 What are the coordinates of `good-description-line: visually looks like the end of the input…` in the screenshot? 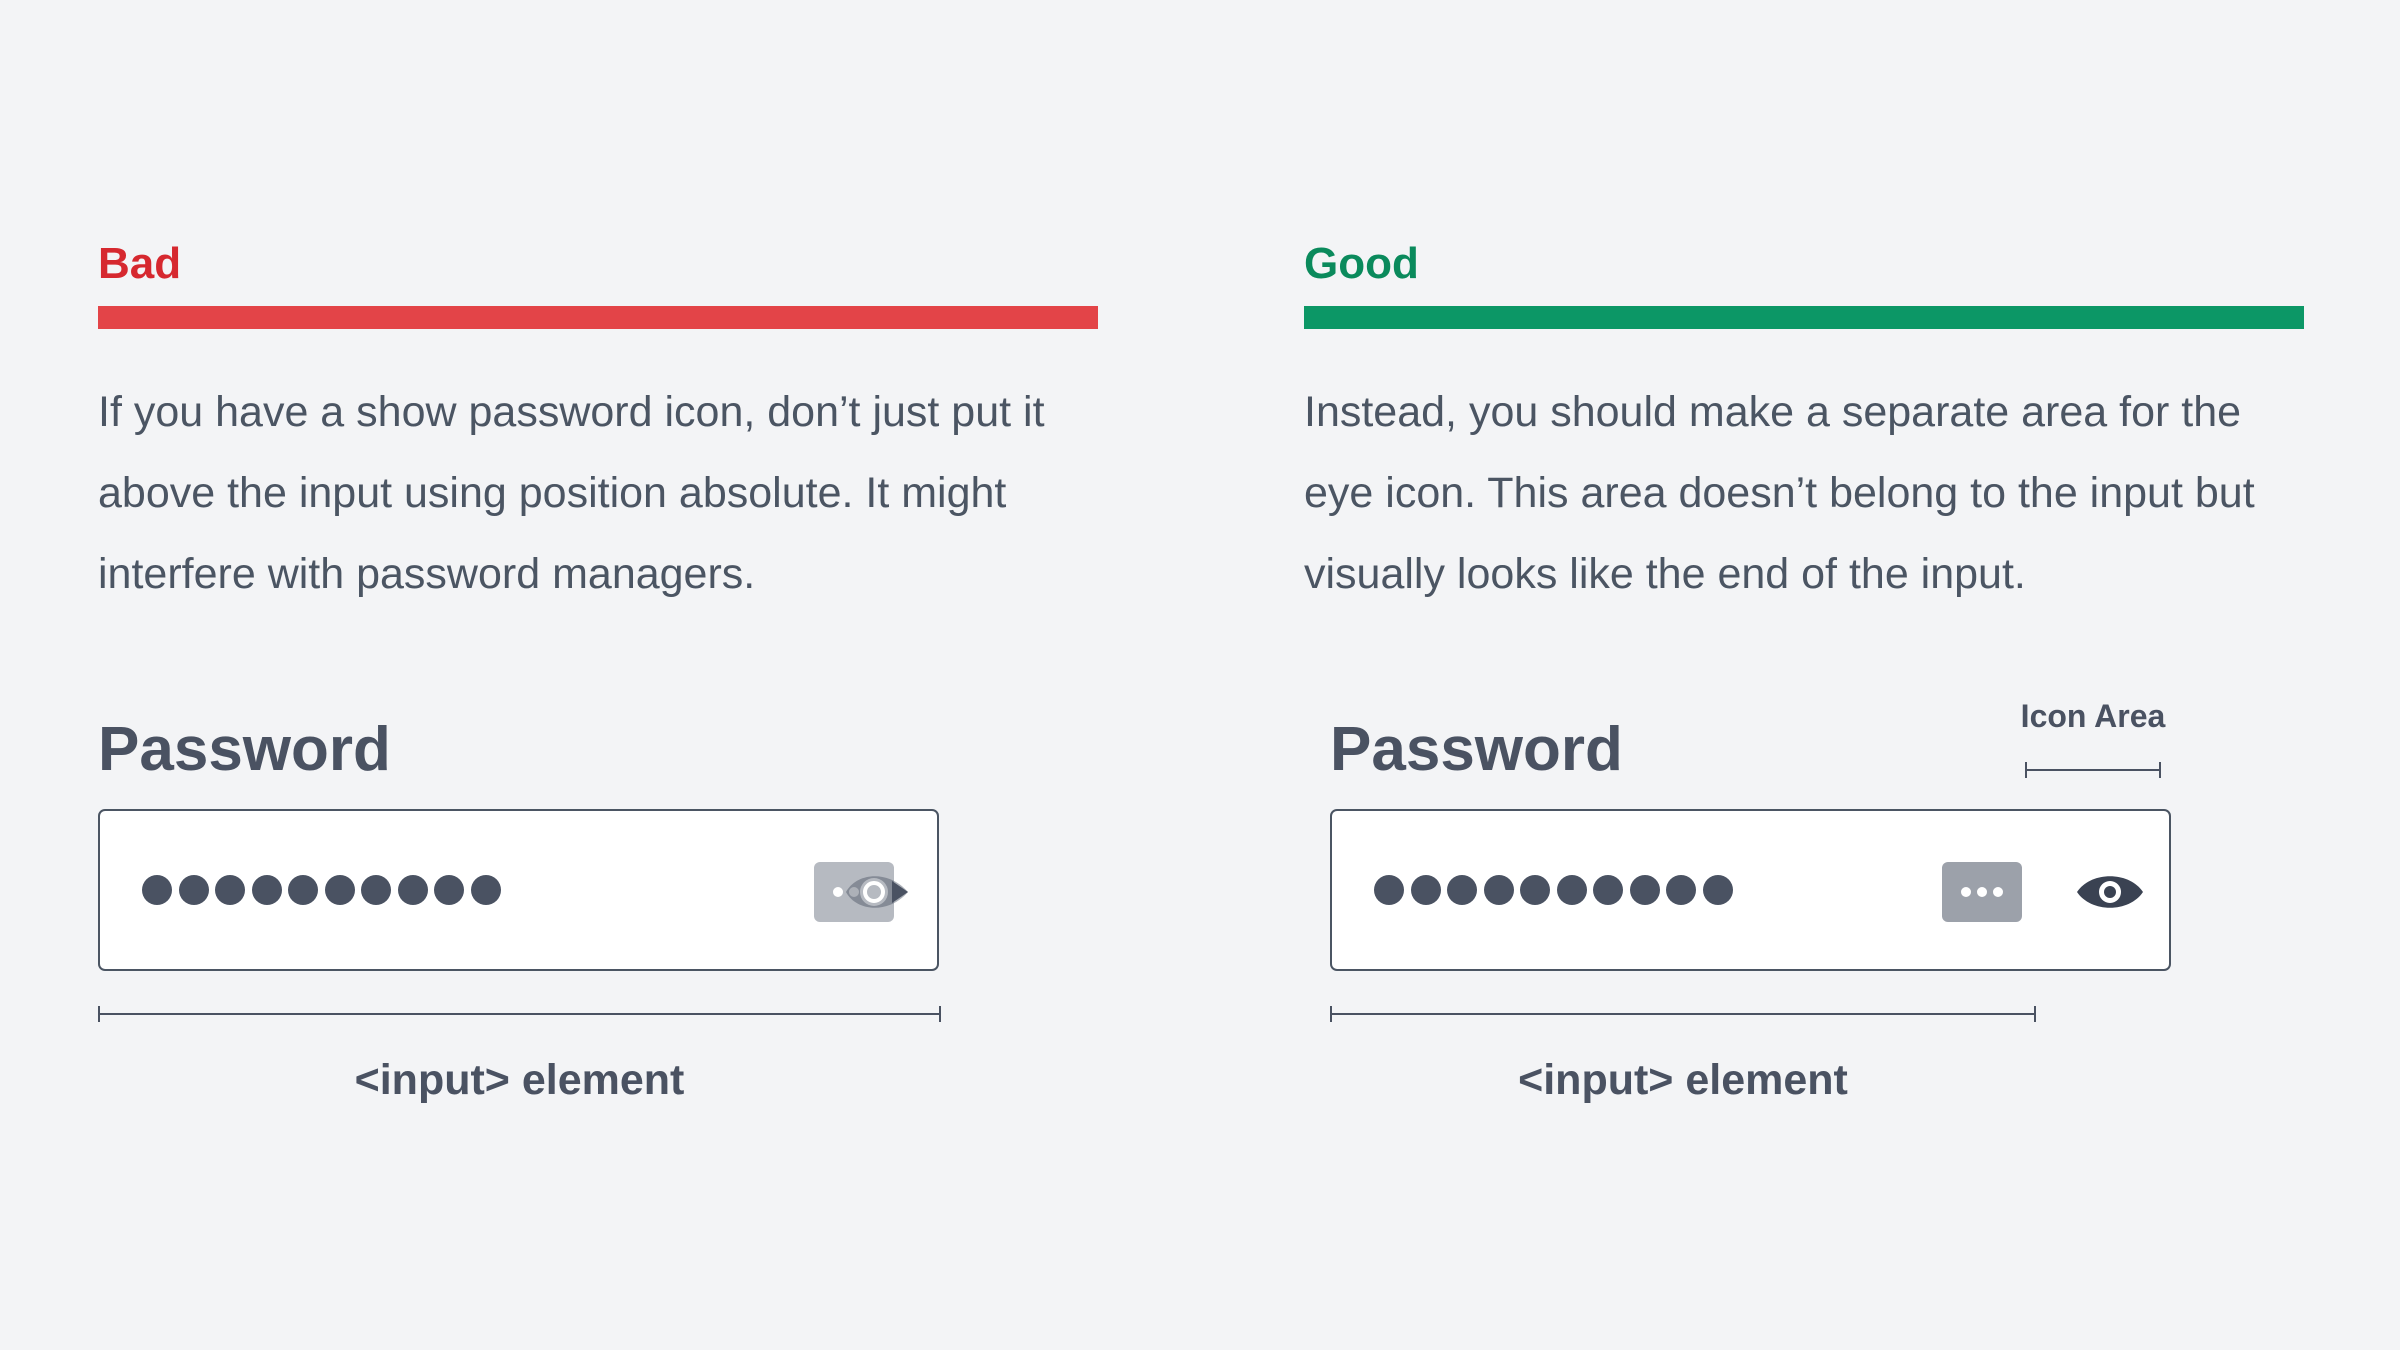 It's located at (1665, 574).